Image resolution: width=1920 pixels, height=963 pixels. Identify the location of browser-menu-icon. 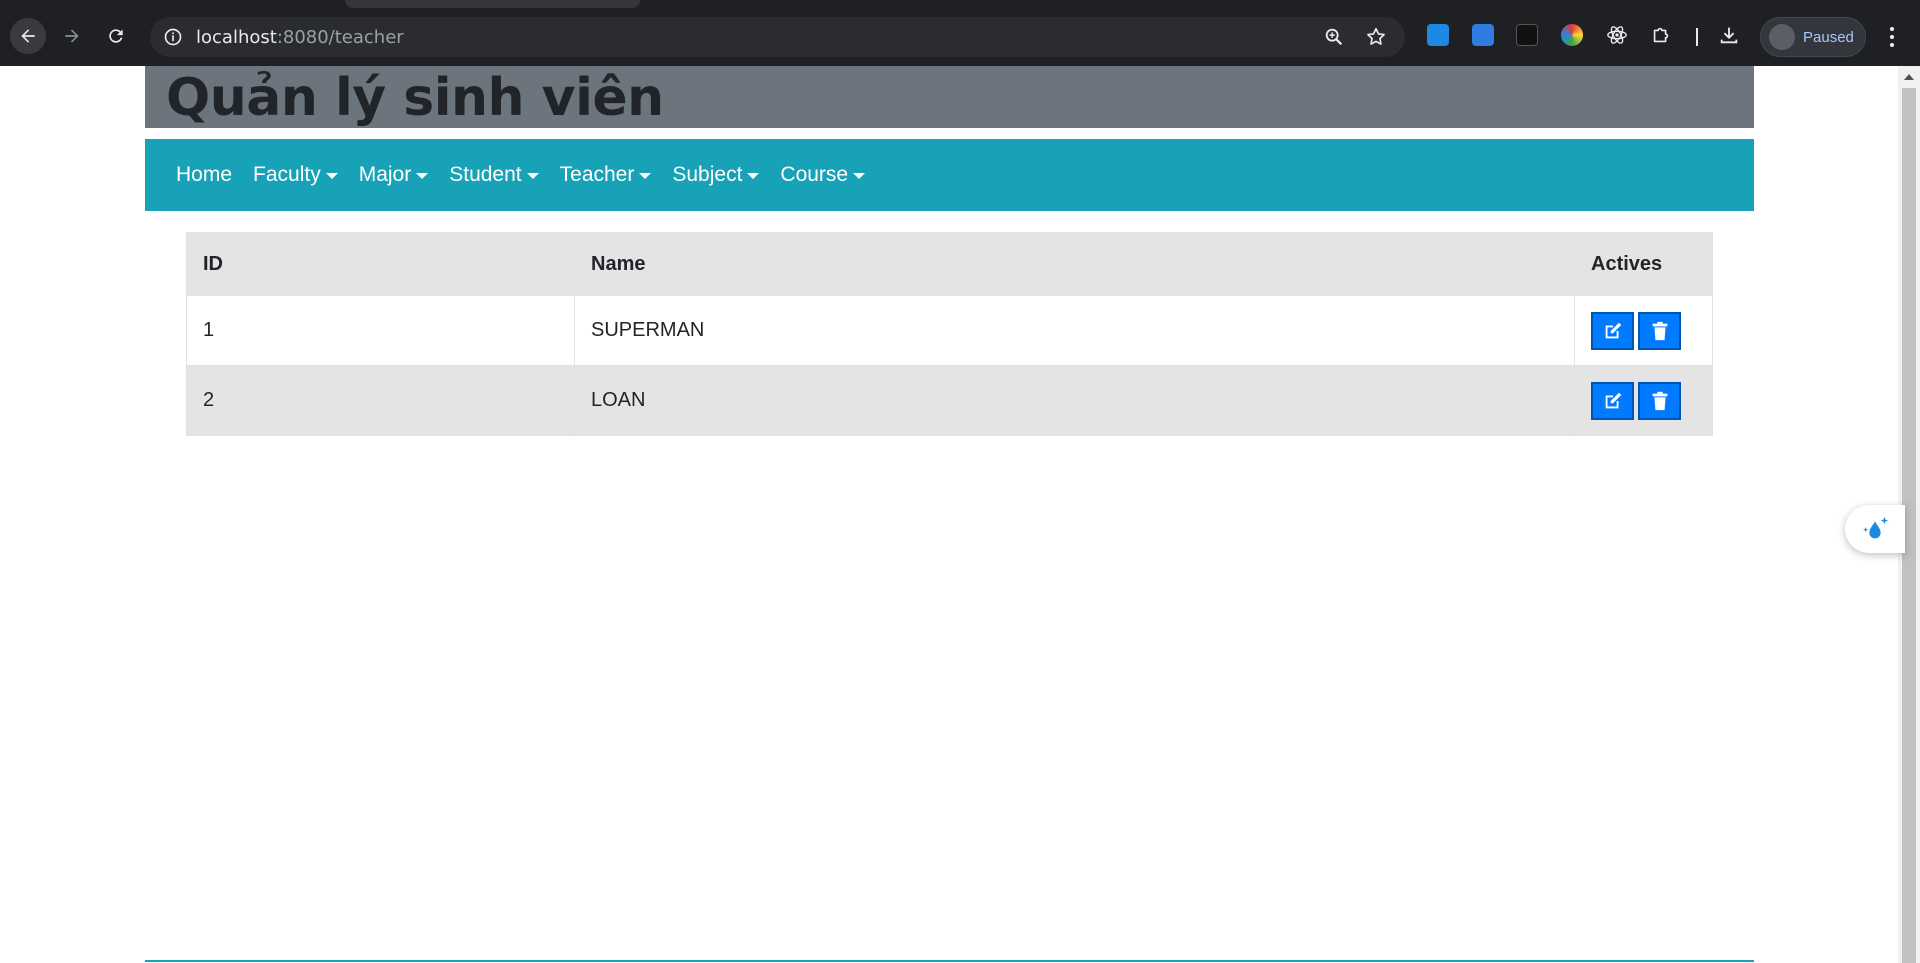
(1892, 37).